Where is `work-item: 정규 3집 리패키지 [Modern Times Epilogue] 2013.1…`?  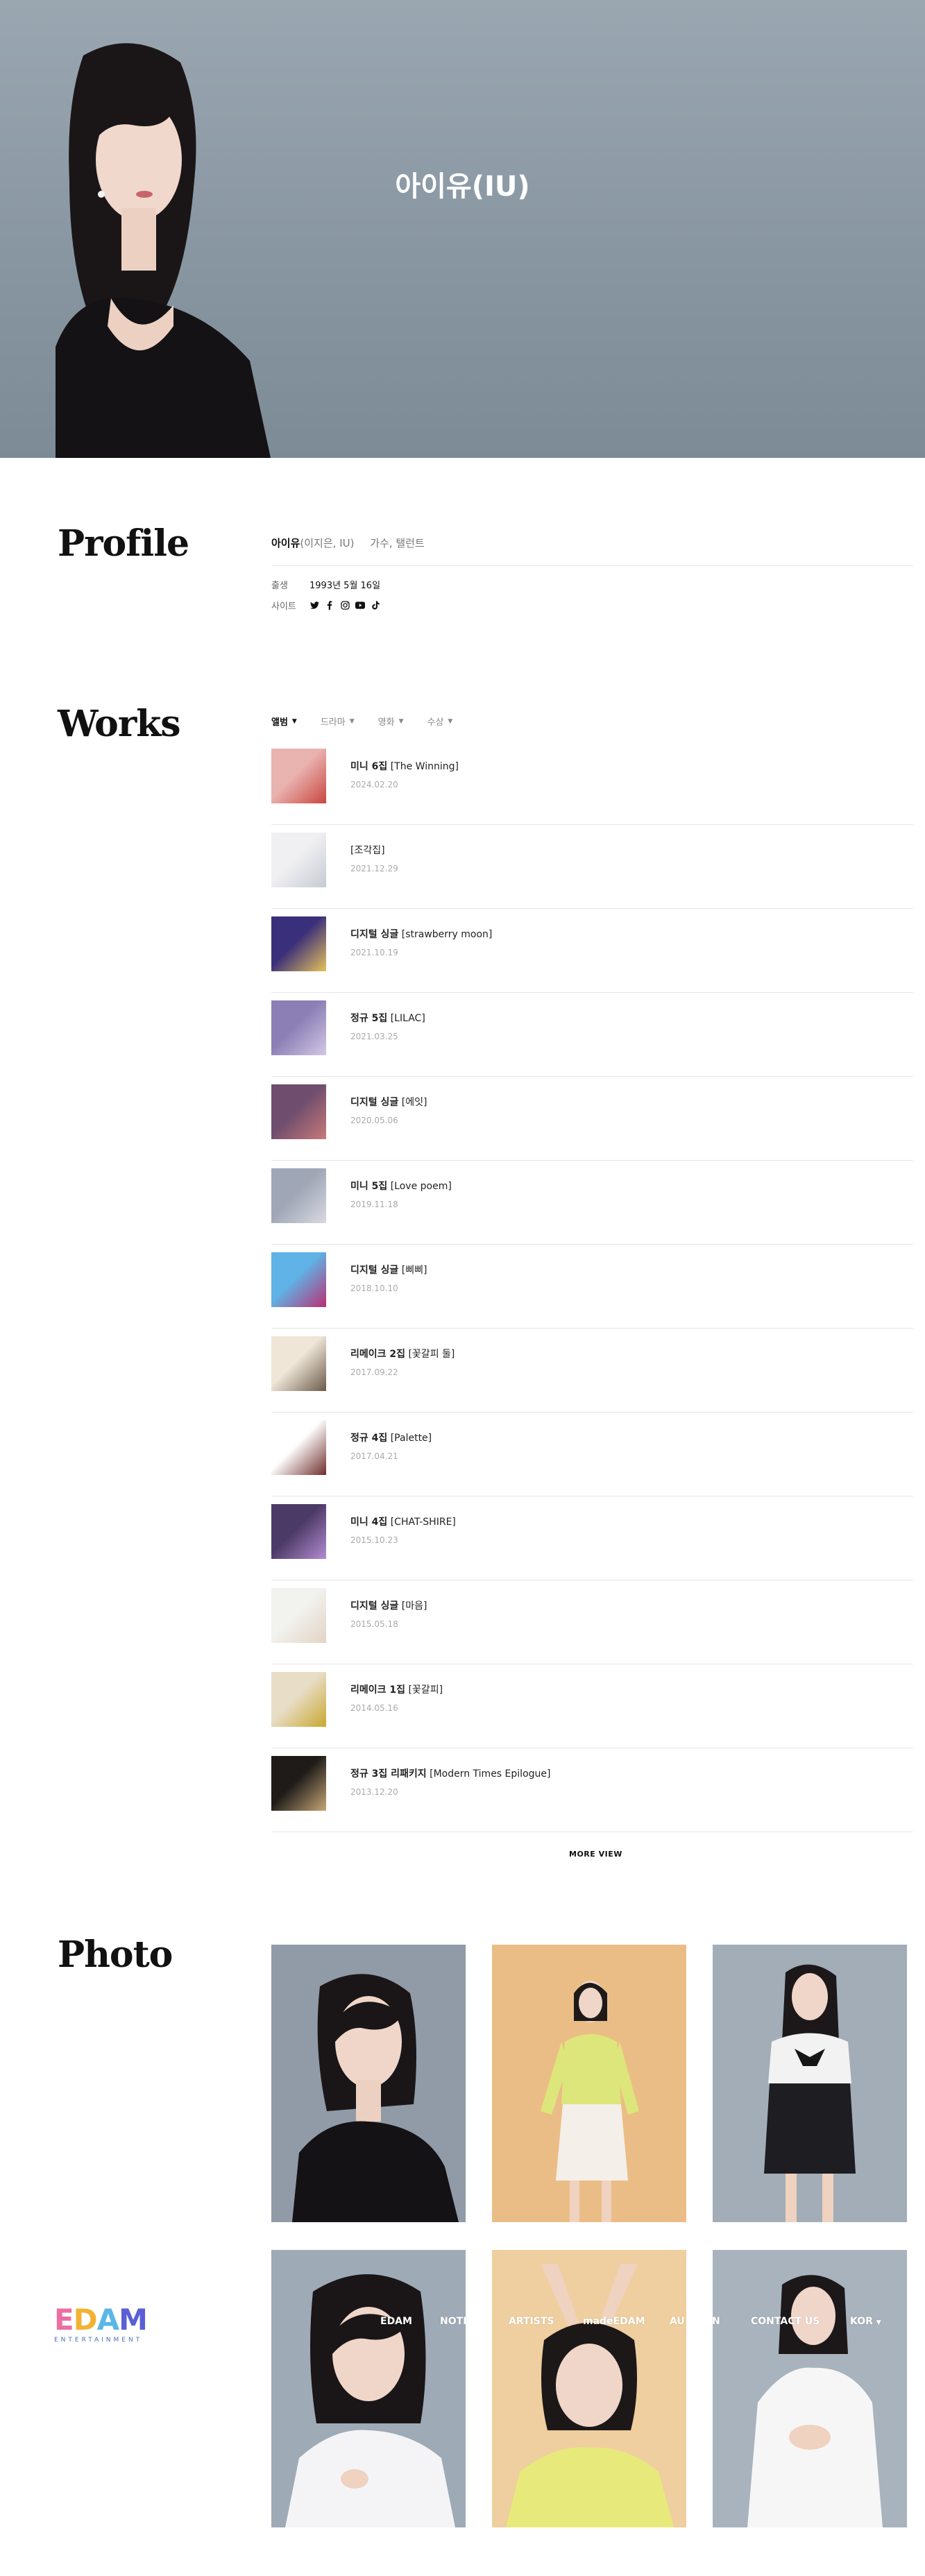
work-item: 정규 3집 리패키지 [Modern Times Epilogue] 2013.1… is located at coordinates (592, 1790).